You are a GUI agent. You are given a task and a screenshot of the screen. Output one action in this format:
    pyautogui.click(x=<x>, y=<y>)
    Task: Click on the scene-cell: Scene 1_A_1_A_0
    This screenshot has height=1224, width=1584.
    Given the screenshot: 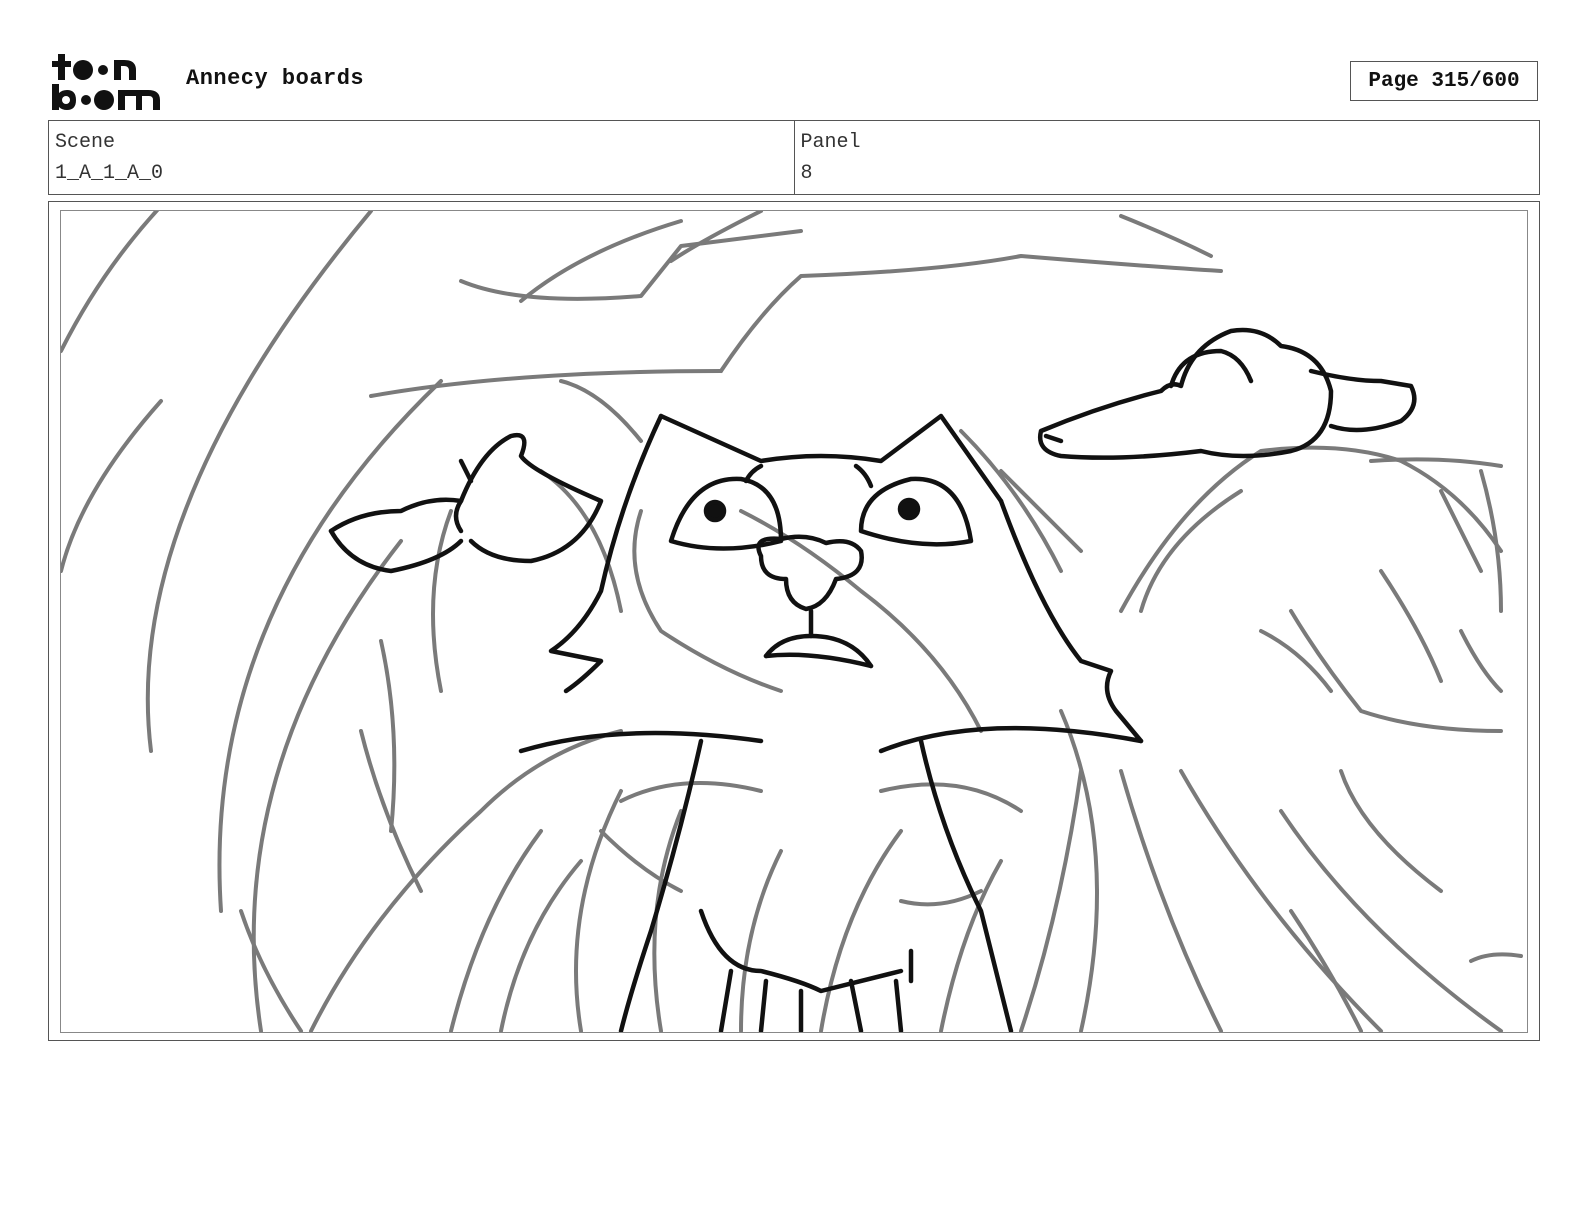 What is the action you would take?
    pyautogui.click(x=421, y=157)
    